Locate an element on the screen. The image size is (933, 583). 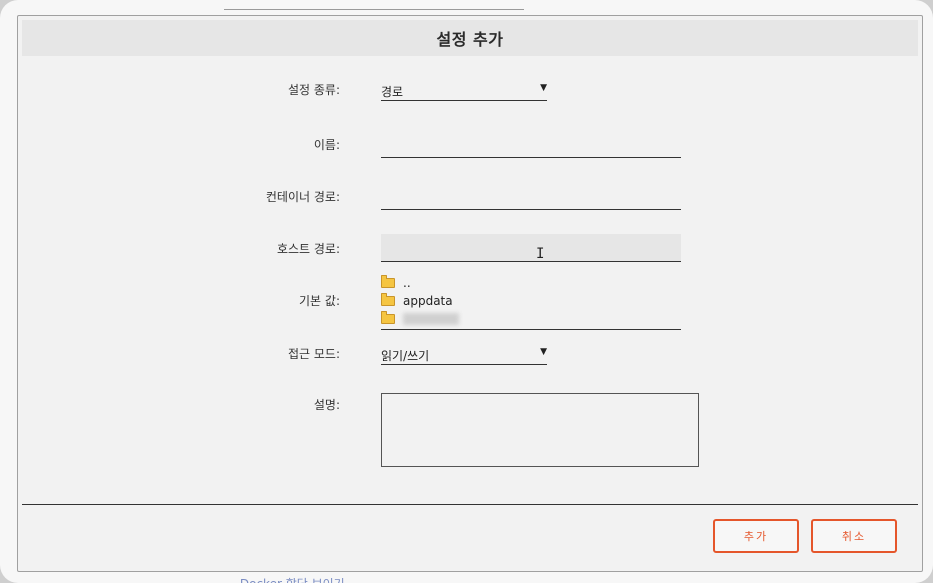
config-type-select: 경로 ▼ is located at coordinates (464, 90).